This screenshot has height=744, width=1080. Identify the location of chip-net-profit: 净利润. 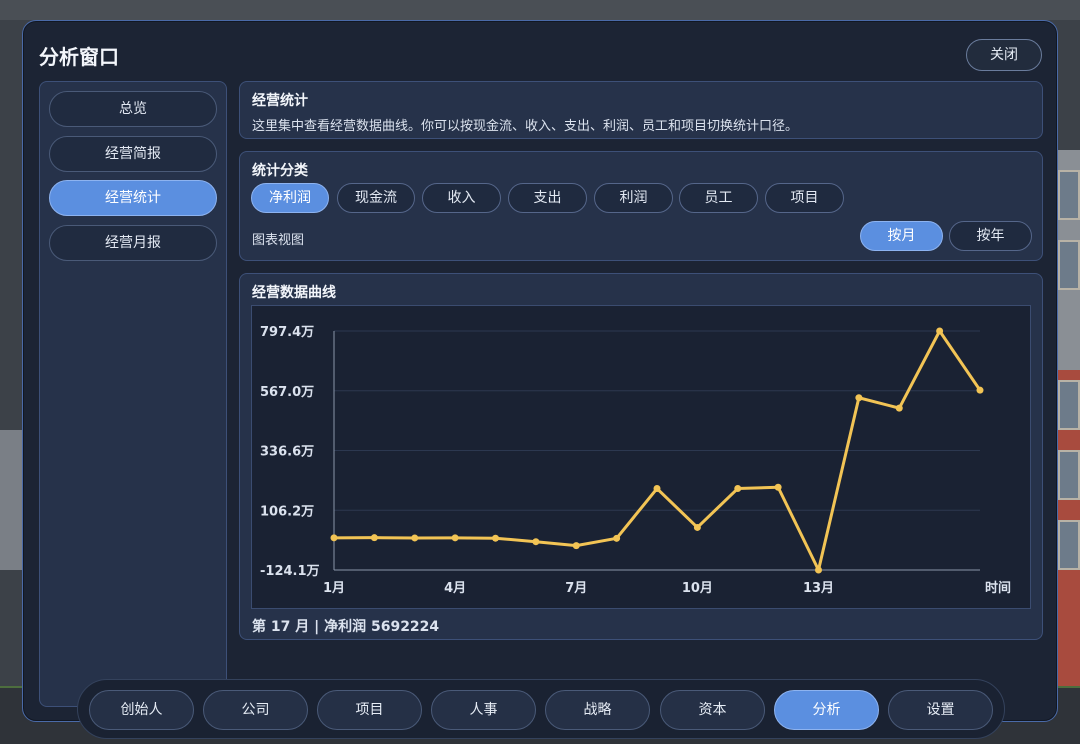
(290, 198).